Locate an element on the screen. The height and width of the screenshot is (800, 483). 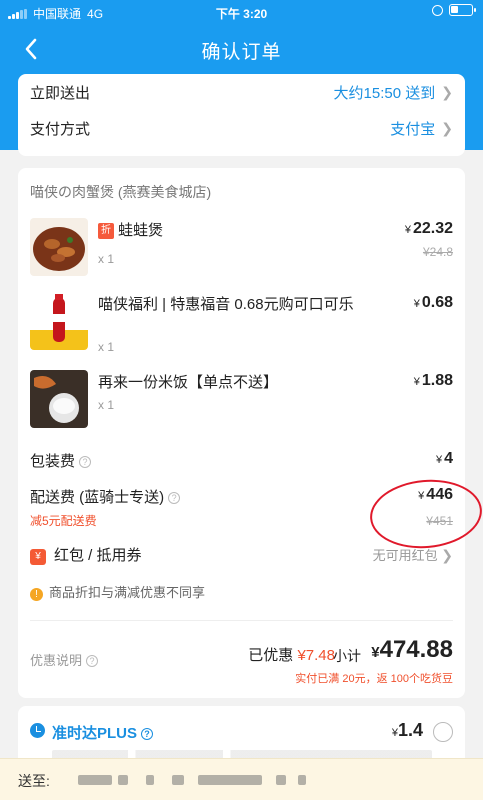
order-item: 再来一份米饭【单点不送】 x 1 ¥1.88 is located at coordinates (241, 405).